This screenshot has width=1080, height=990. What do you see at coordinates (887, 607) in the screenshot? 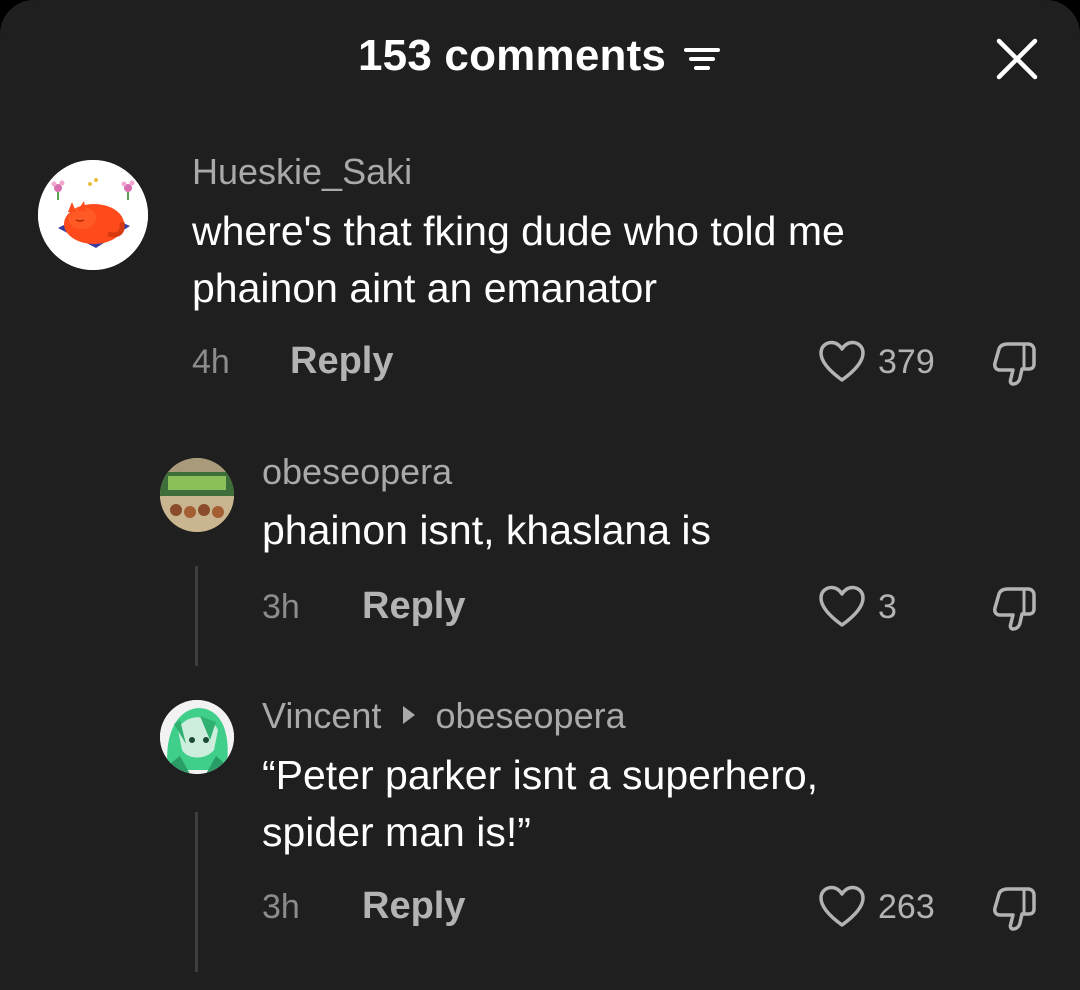
I see `like-count: 3` at bounding box center [887, 607].